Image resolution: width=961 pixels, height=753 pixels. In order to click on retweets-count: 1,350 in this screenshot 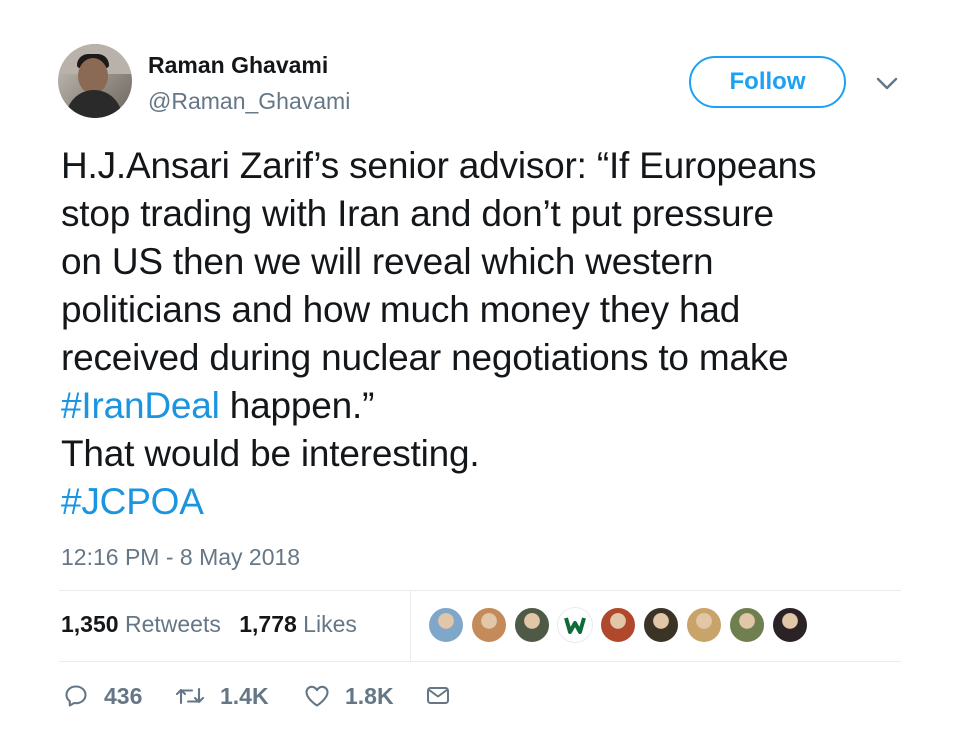, I will do `click(90, 624)`.